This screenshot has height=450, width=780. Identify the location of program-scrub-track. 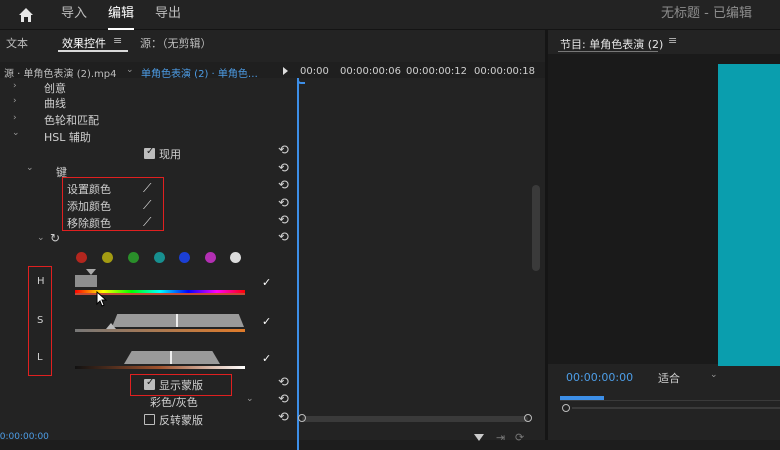
(670, 400).